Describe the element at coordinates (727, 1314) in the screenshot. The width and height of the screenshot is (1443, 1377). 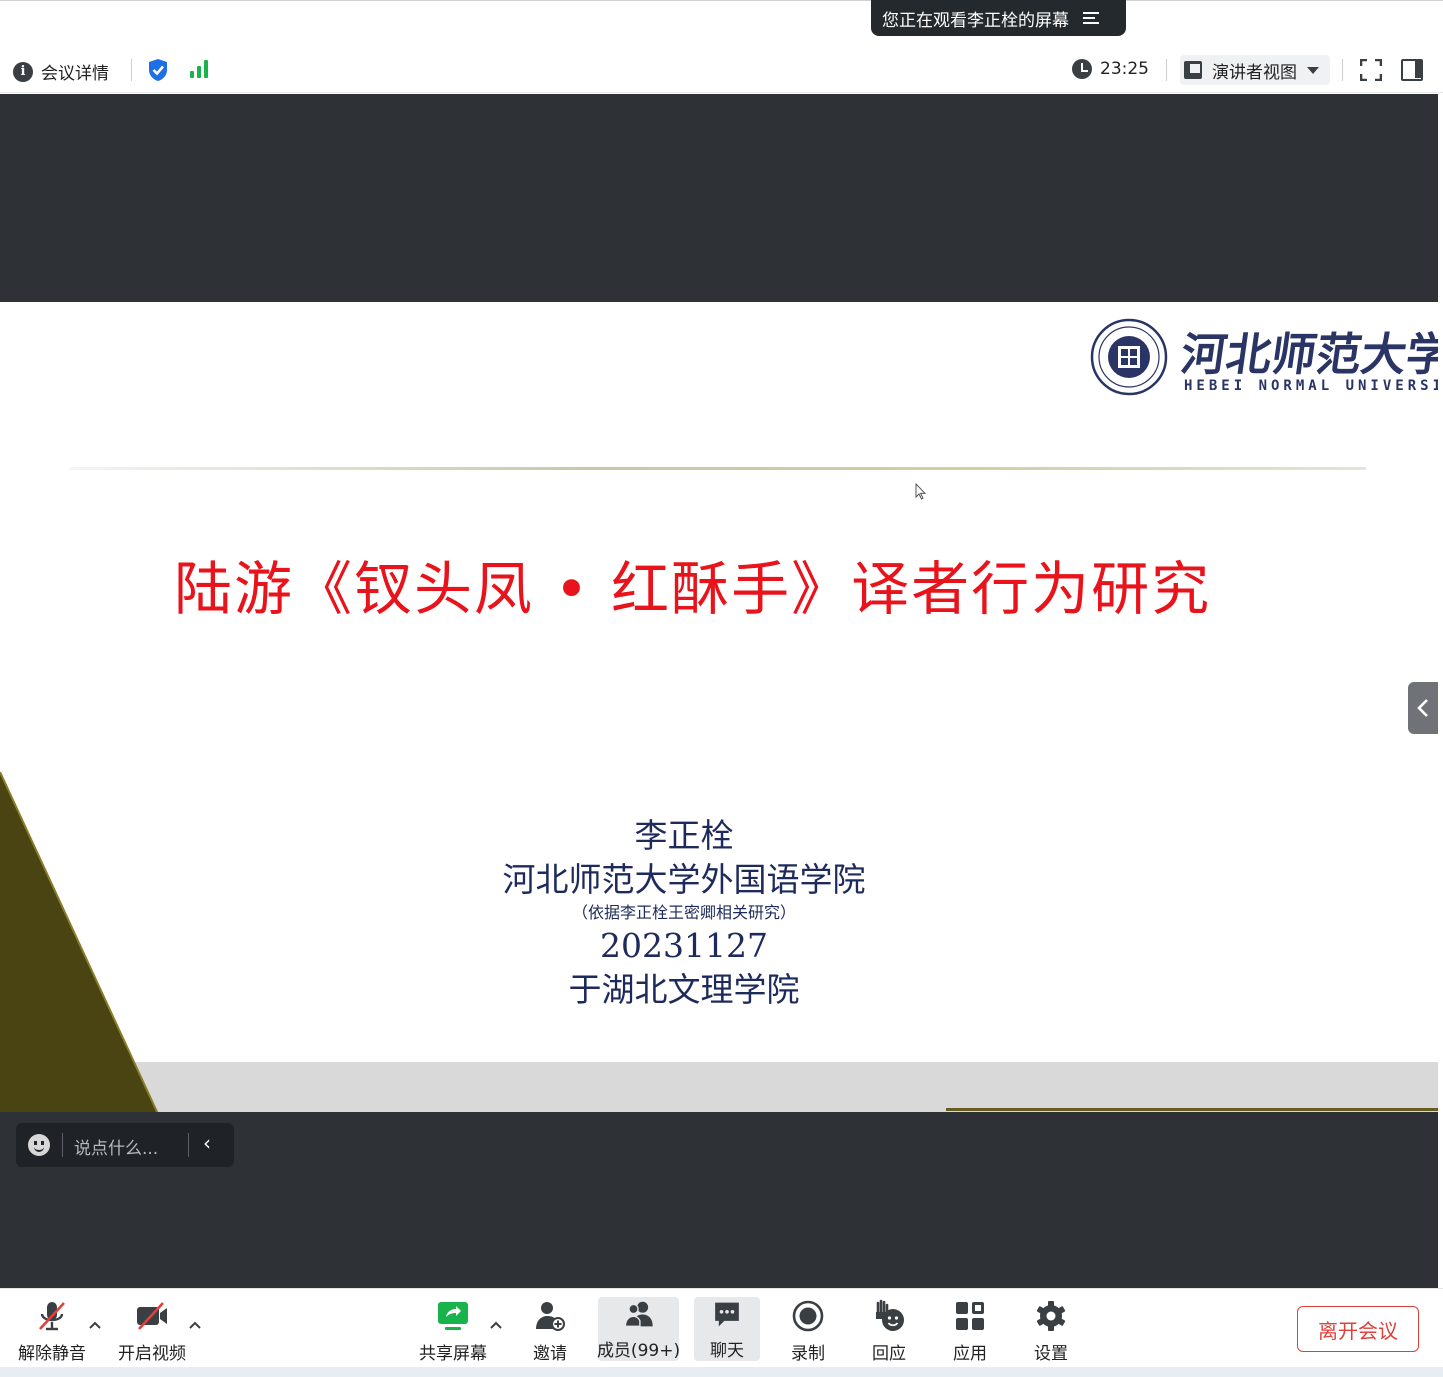
I see `chat-icon` at that location.